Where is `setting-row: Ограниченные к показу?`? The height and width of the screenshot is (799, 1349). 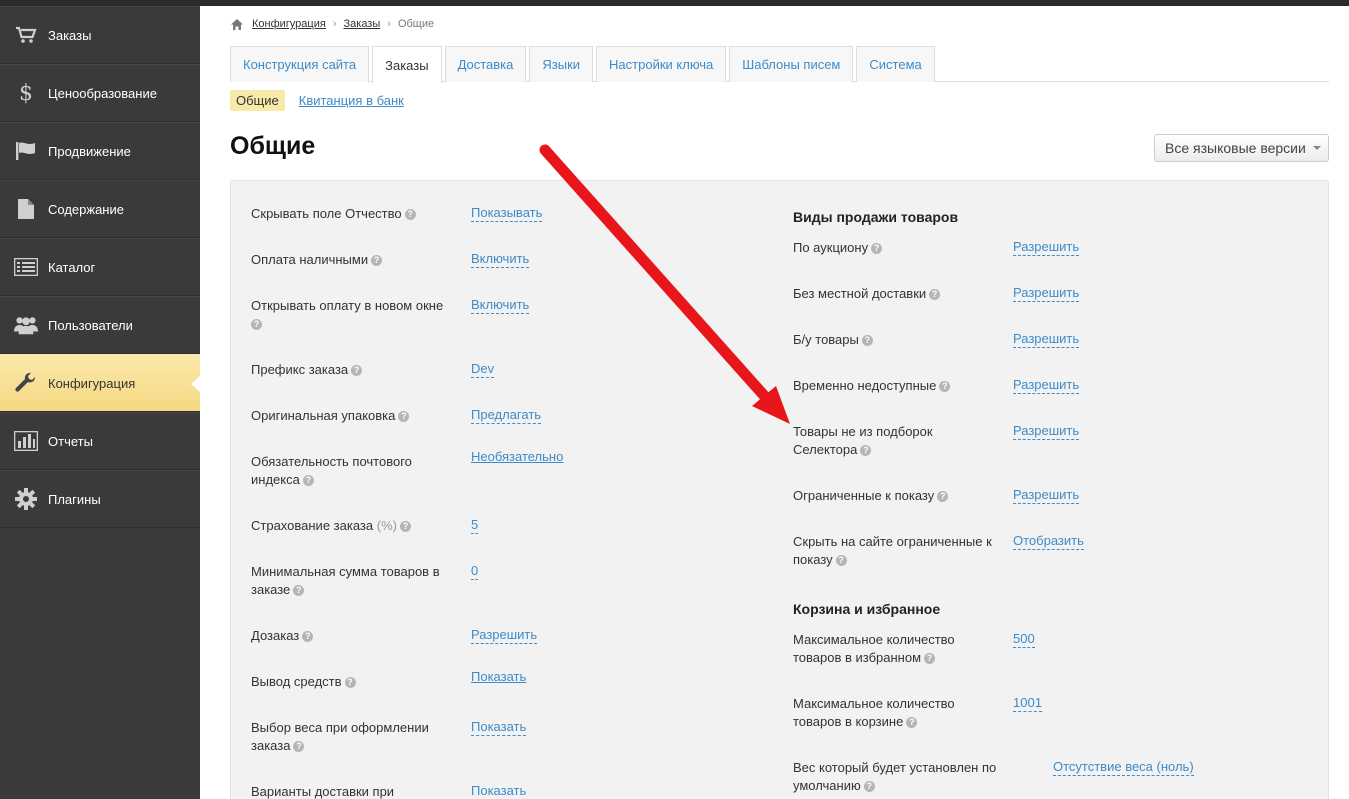
setting-row: Ограниченные к показу? is located at coordinates (871, 496).